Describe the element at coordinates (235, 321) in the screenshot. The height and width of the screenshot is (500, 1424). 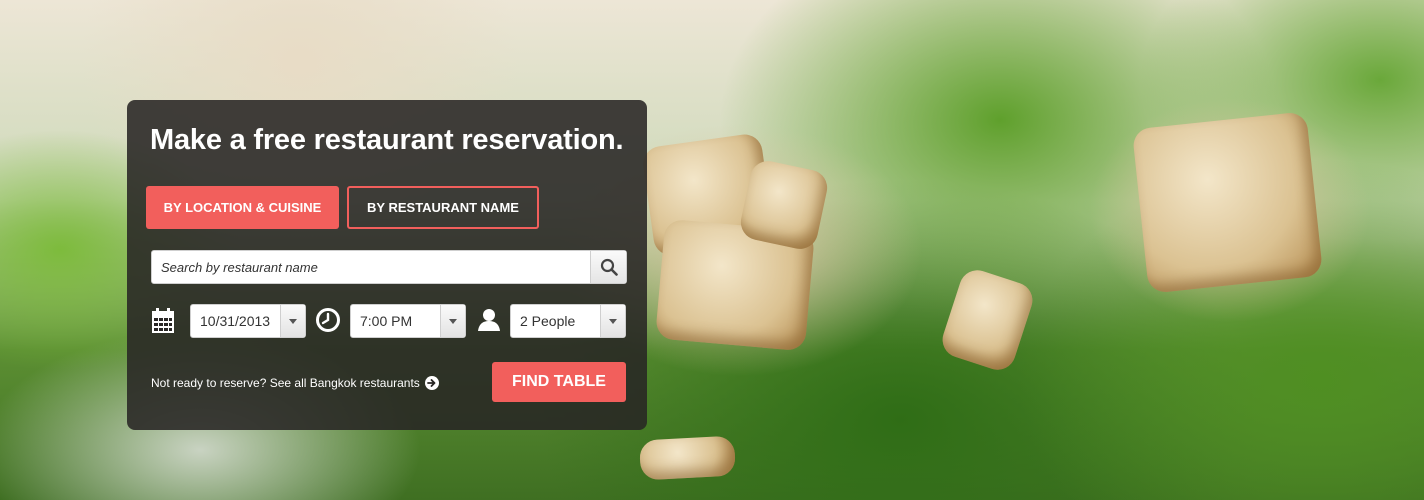
I see `date-value: 10/31/2013` at that location.